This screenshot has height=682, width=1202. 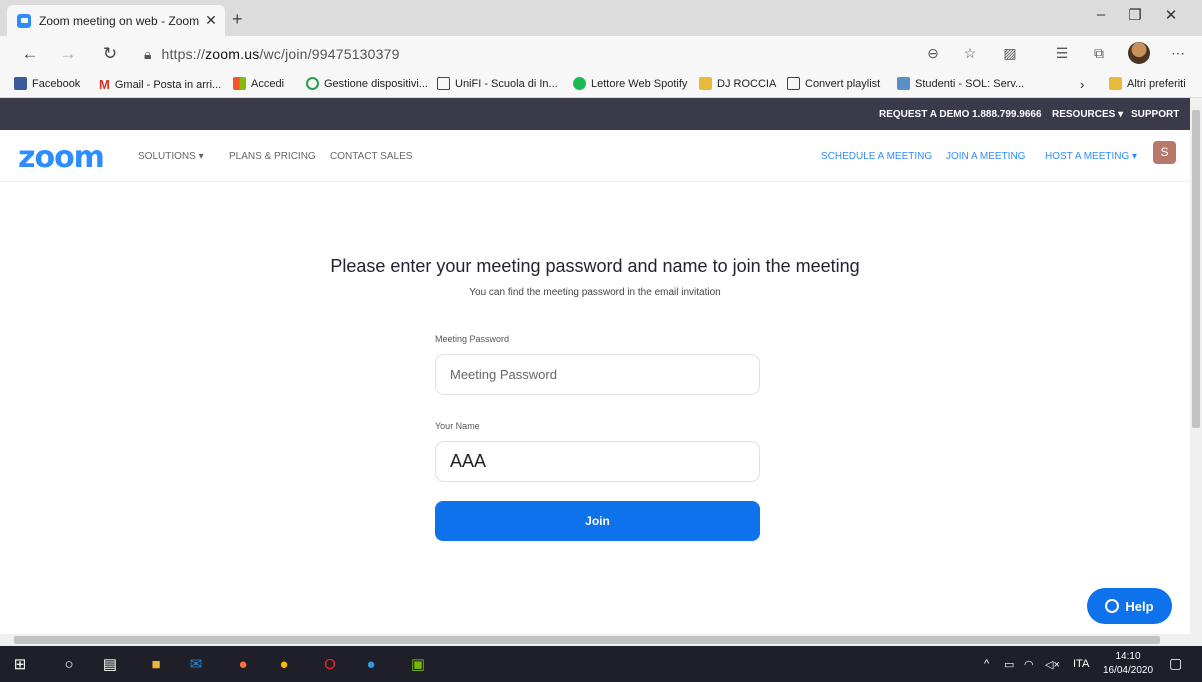 What do you see at coordinates (20, 83) in the screenshot?
I see `facebook-icon` at bounding box center [20, 83].